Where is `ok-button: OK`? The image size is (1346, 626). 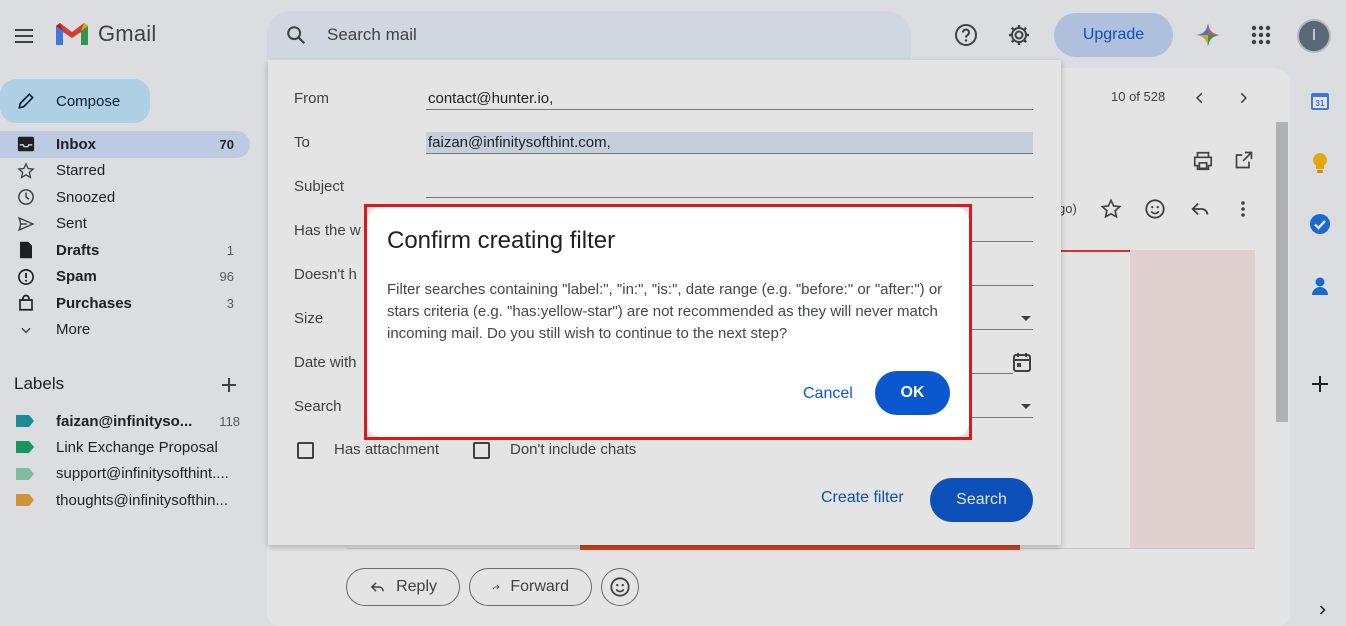
ok-button: OK is located at coordinates (912, 393).